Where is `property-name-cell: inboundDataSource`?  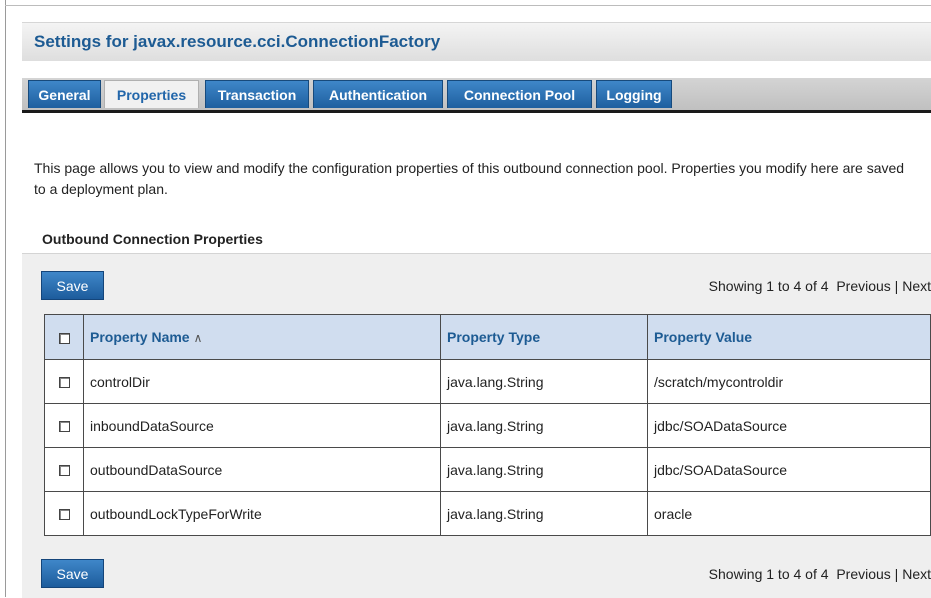 property-name-cell: inboundDataSource is located at coordinates (262, 425).